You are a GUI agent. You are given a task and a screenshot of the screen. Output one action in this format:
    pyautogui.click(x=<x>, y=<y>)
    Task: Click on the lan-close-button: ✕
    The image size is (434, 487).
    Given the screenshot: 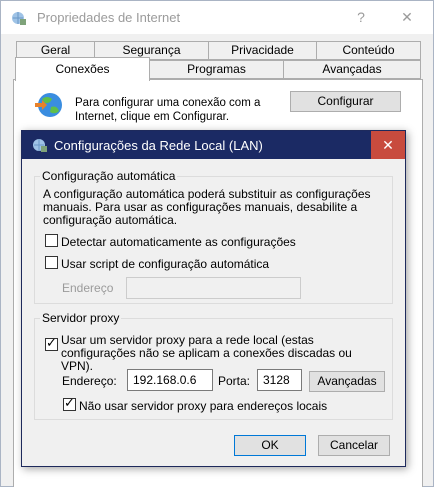 What is the action you would take?
    pyautogui.click(x=388, y=145)
    